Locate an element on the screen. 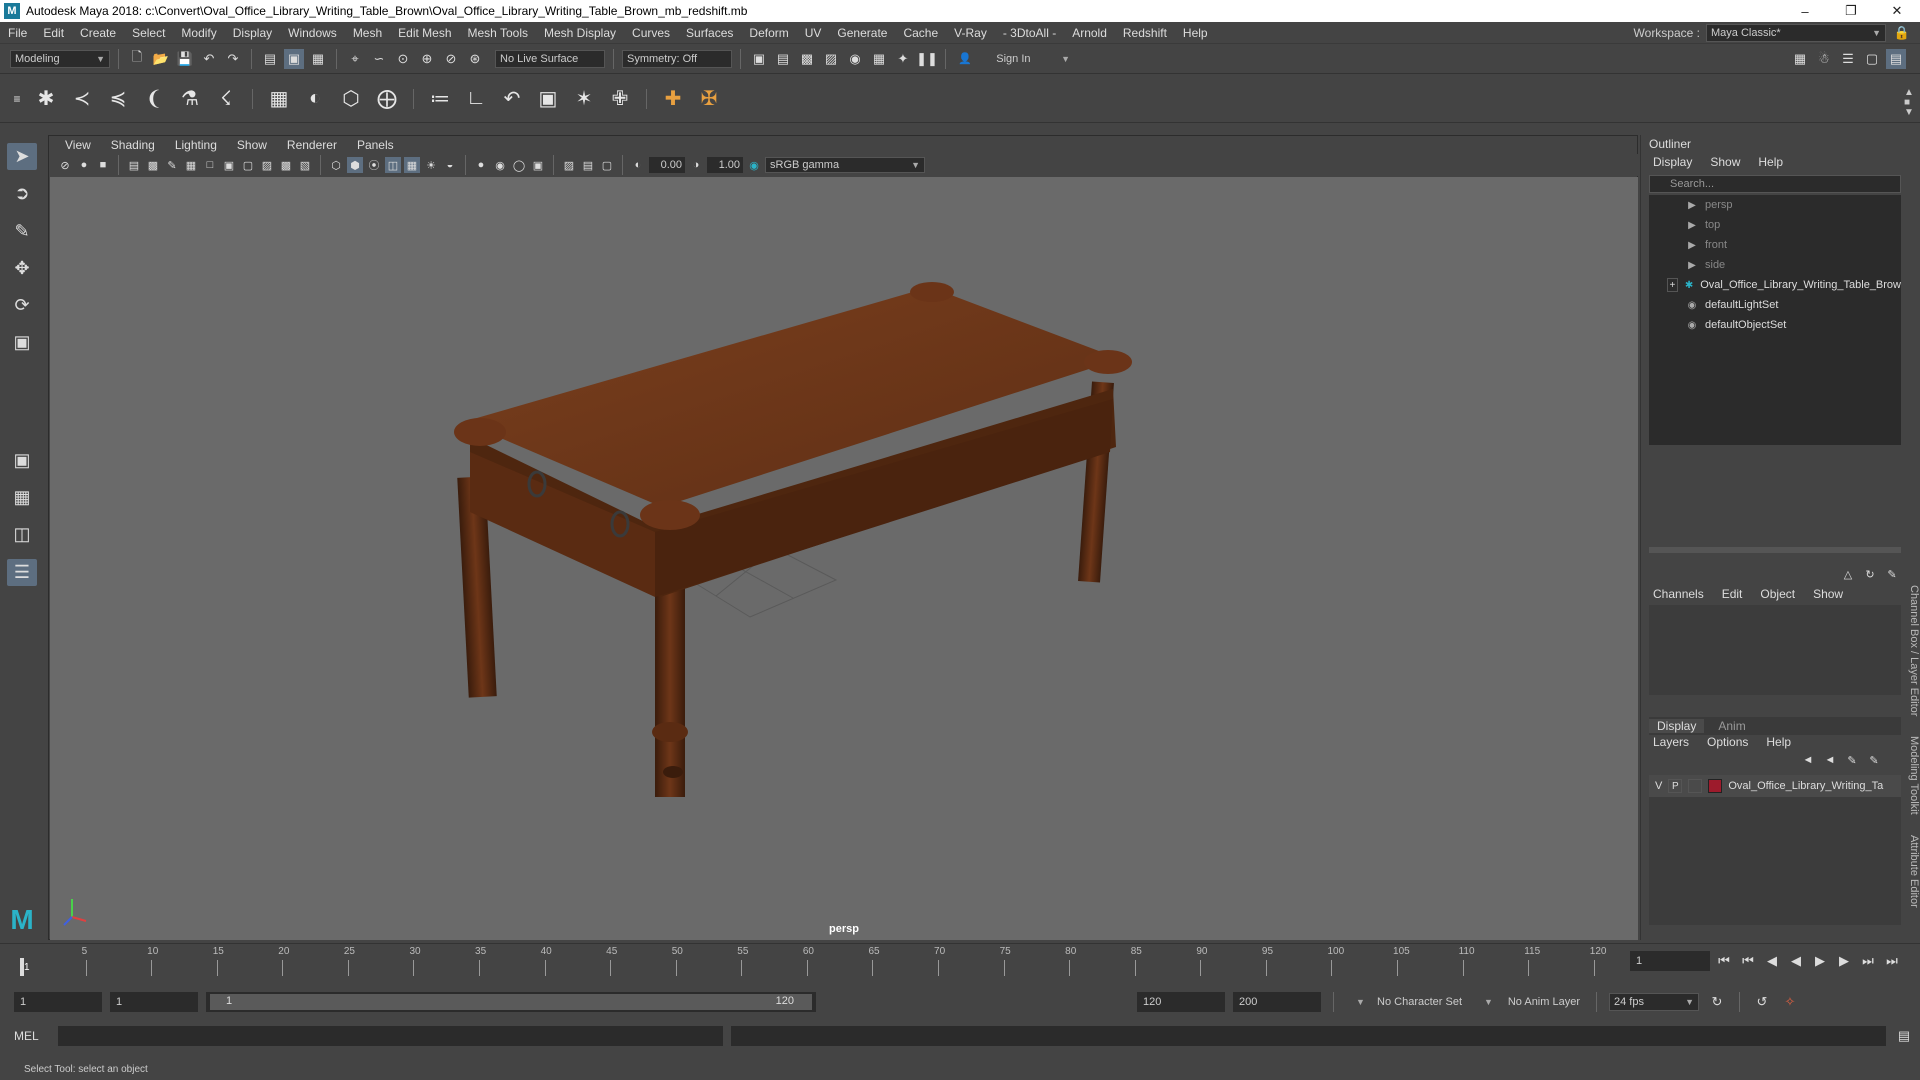 Image resolution: width=1920 pixels, height=1080 pixels. xray-joints-icon: ▤ is located at coordinates (588, 165).